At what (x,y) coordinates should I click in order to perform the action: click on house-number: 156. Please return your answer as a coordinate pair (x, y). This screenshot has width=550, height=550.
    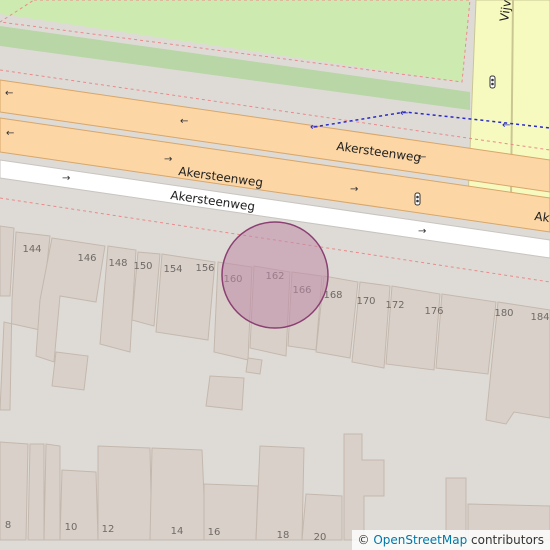
    Looking at the image, I should click on (204, 268).